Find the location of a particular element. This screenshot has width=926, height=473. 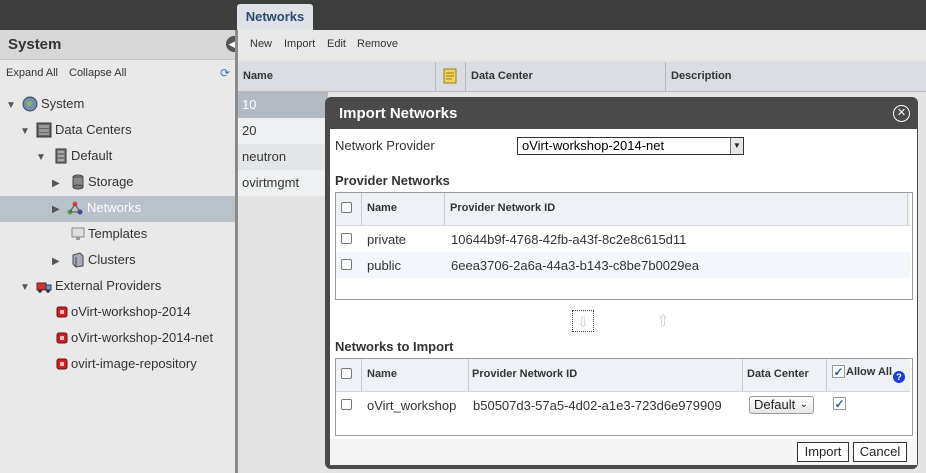

top-bar is located at coordinates (463, 15).